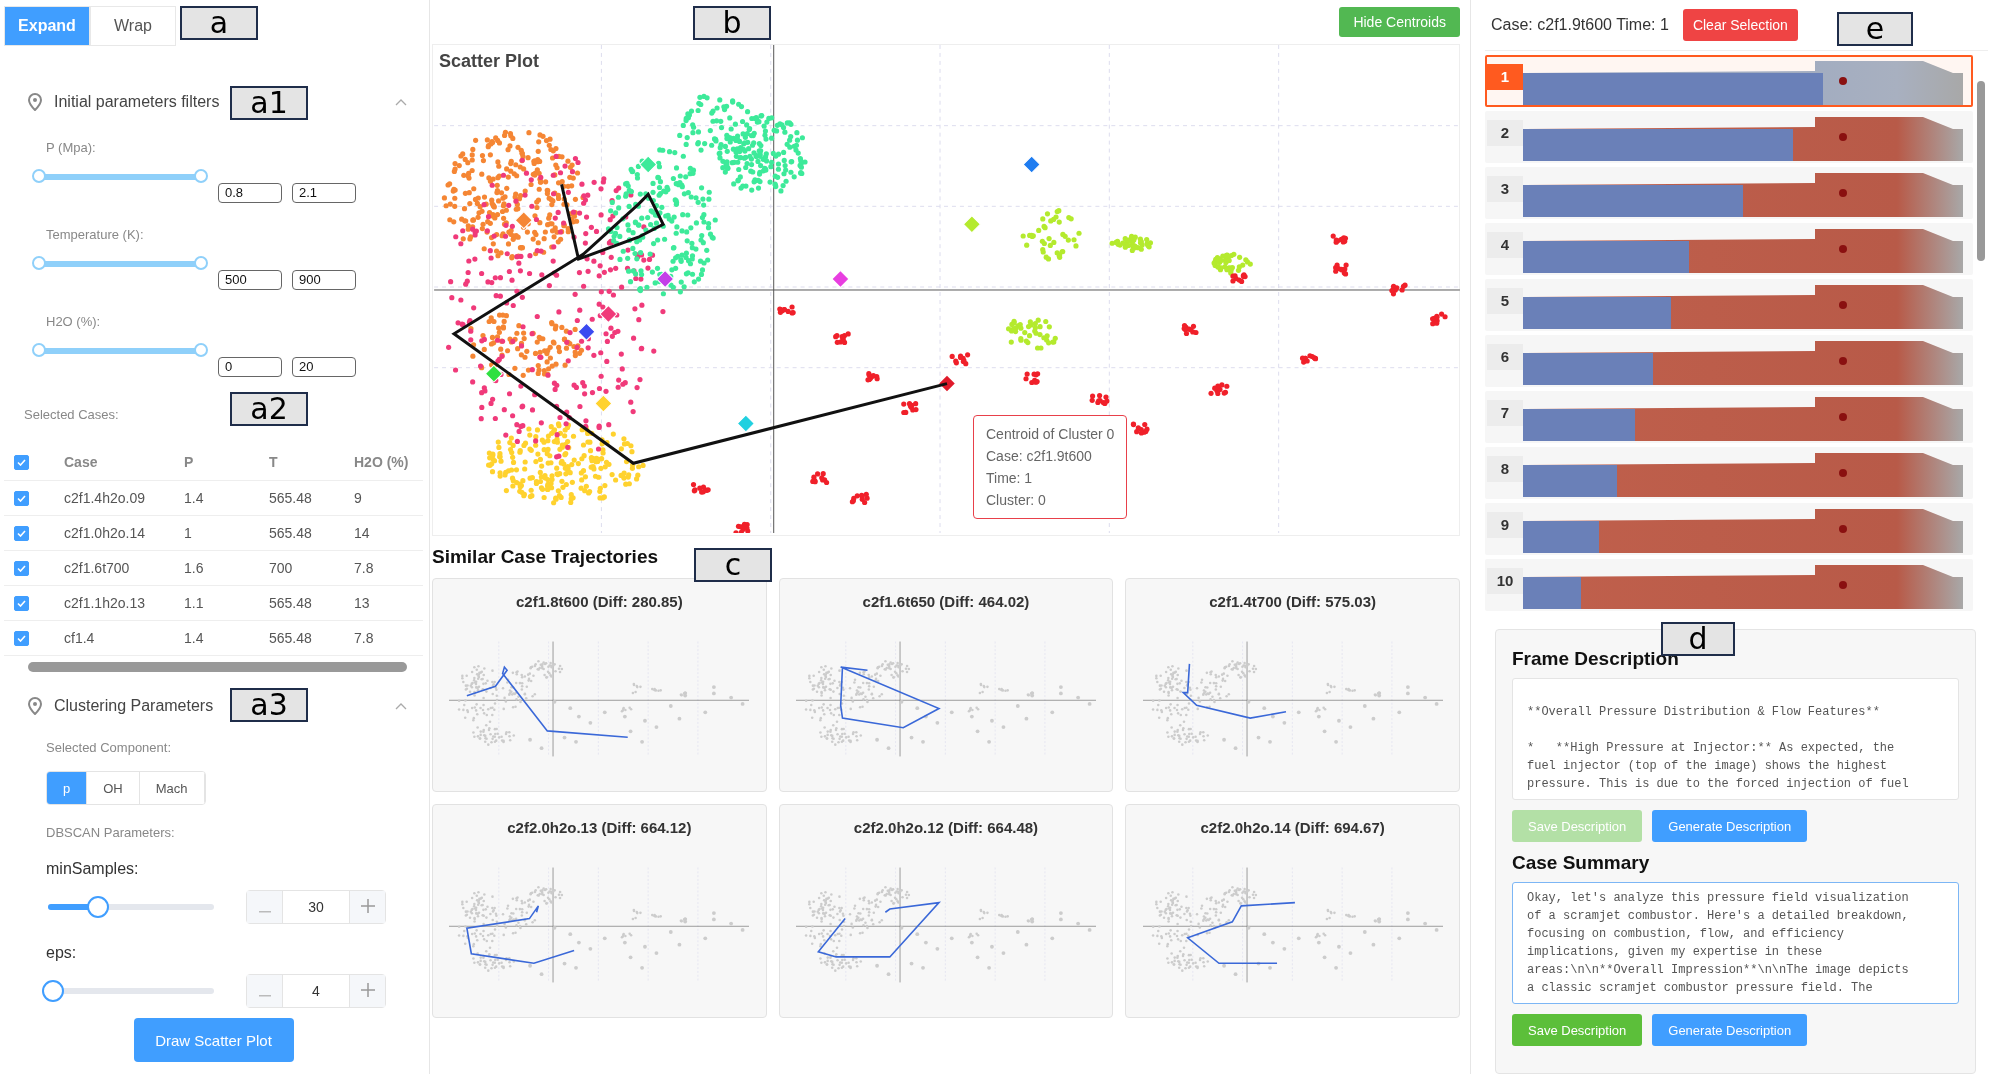 Image resolution: width=1992 pixels, height=1074 pixels. Describe the element at coordinates (382, 462) in the screenshot. I see `column-header: H2O (%)` at that location.